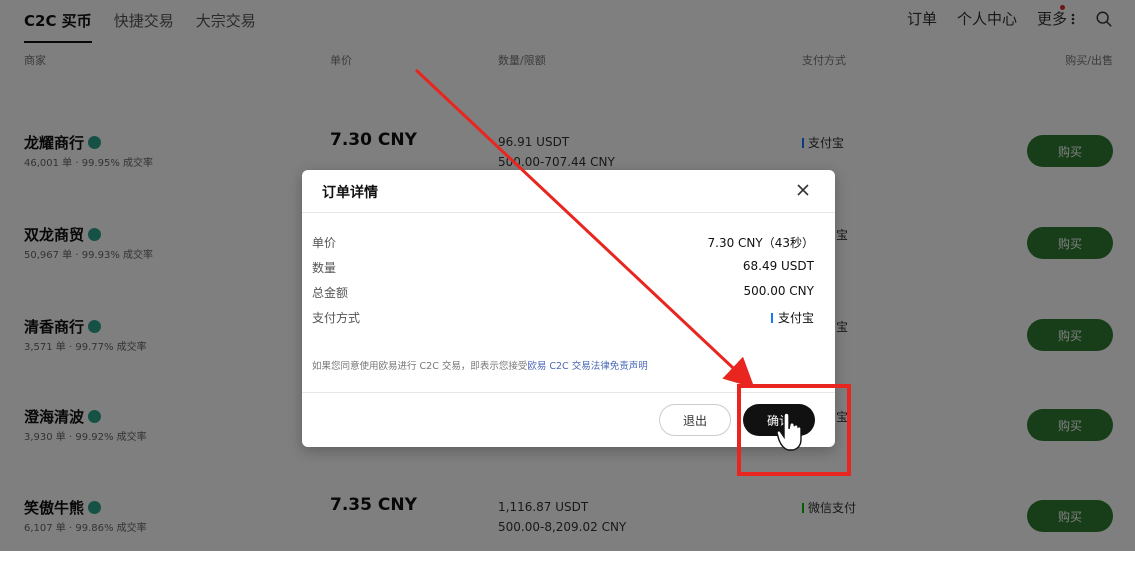 The width and height of the screenshot is (1135, 587). What do you see at coordinates (803, 190) in the screenshot?
I see `close-icon` at bounding box center [803, 190].